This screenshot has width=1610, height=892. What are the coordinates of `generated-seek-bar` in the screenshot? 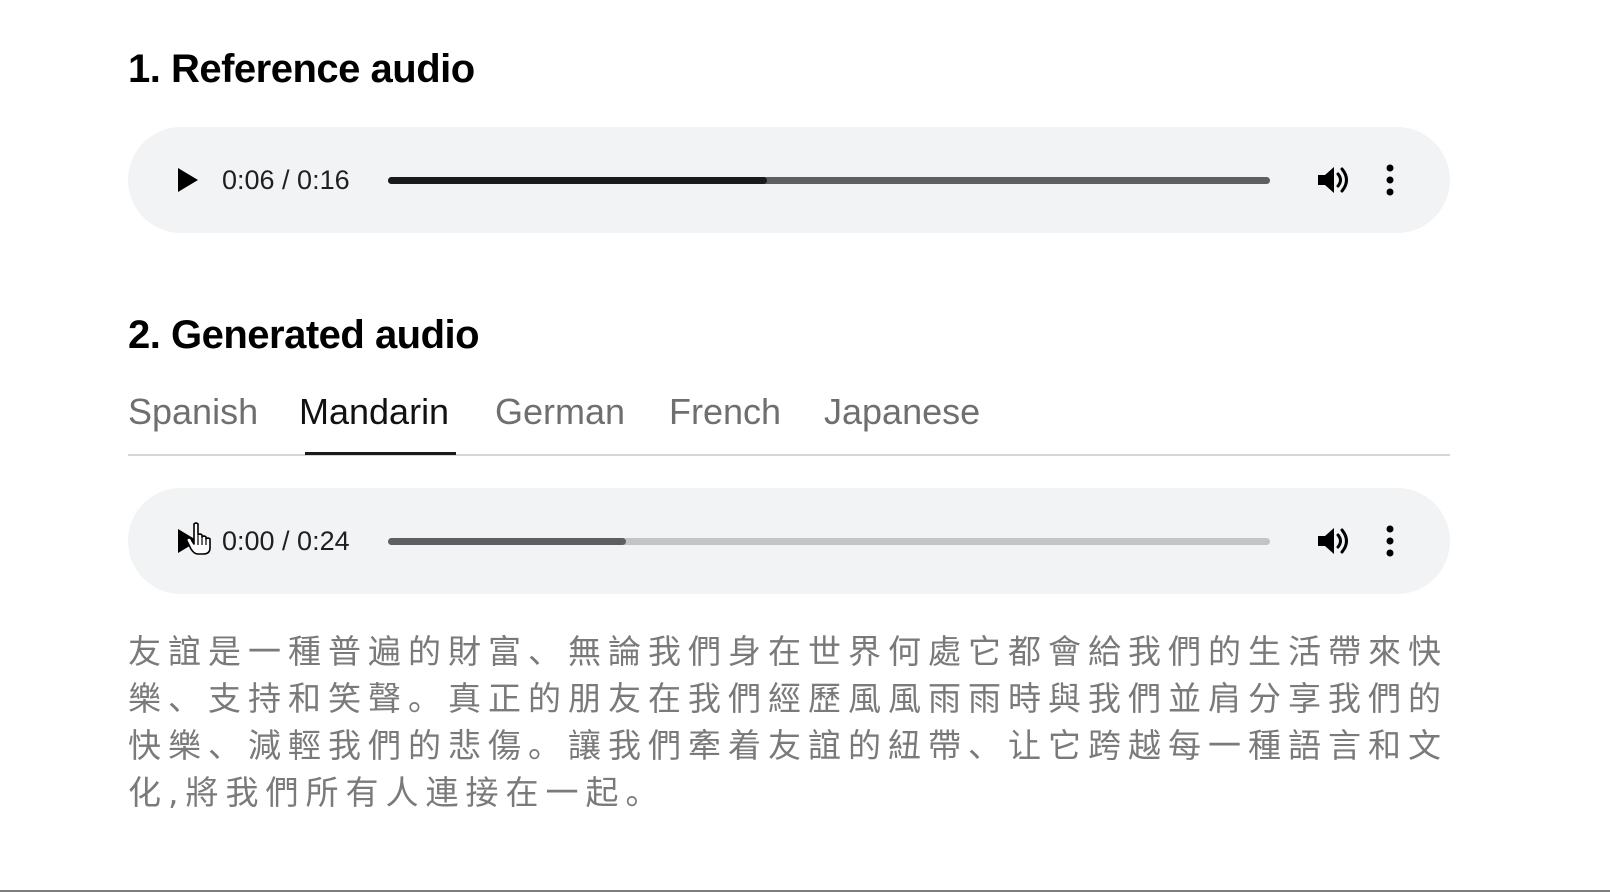 It's located at (829, 541).